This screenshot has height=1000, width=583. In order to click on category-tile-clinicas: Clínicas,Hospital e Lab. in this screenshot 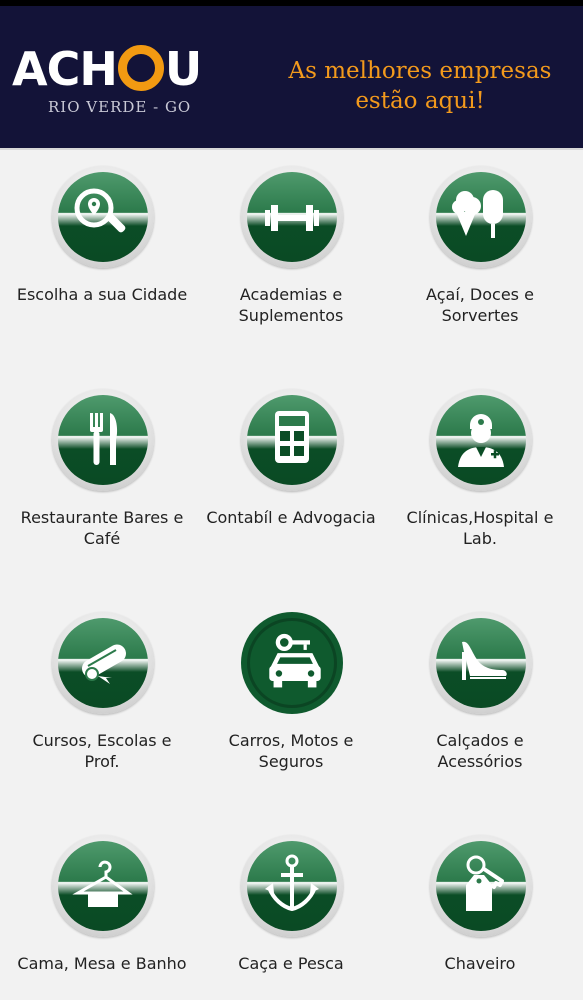, I will do `click(480, 486)`.